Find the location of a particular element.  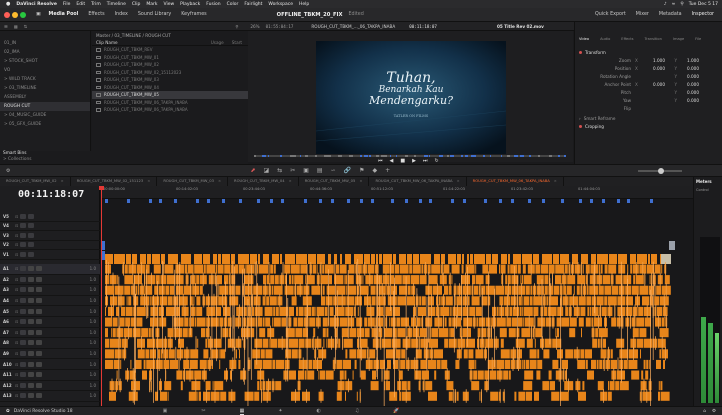

track-visibility-icon is located at coordinates (31, 216).